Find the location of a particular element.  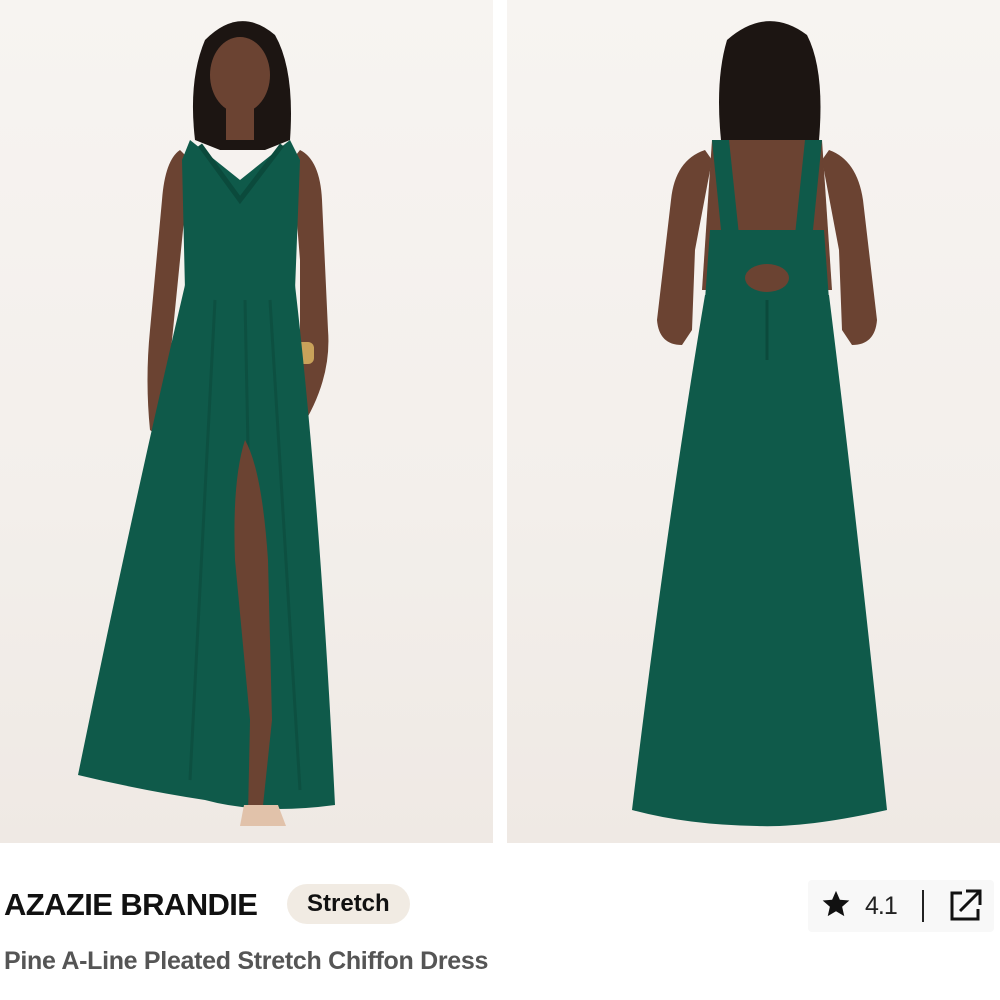

stretch-badge: Stretch is located at coordinates (348, 904).